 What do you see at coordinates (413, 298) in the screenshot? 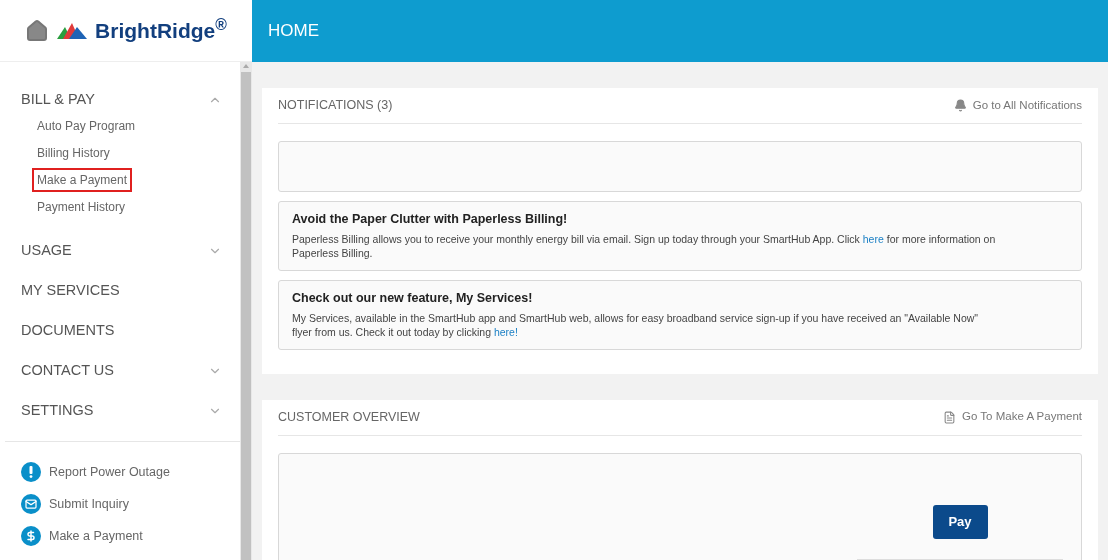
I see `notification-title: Check out our new feature, My Services!` at bounding box center [413, 298].